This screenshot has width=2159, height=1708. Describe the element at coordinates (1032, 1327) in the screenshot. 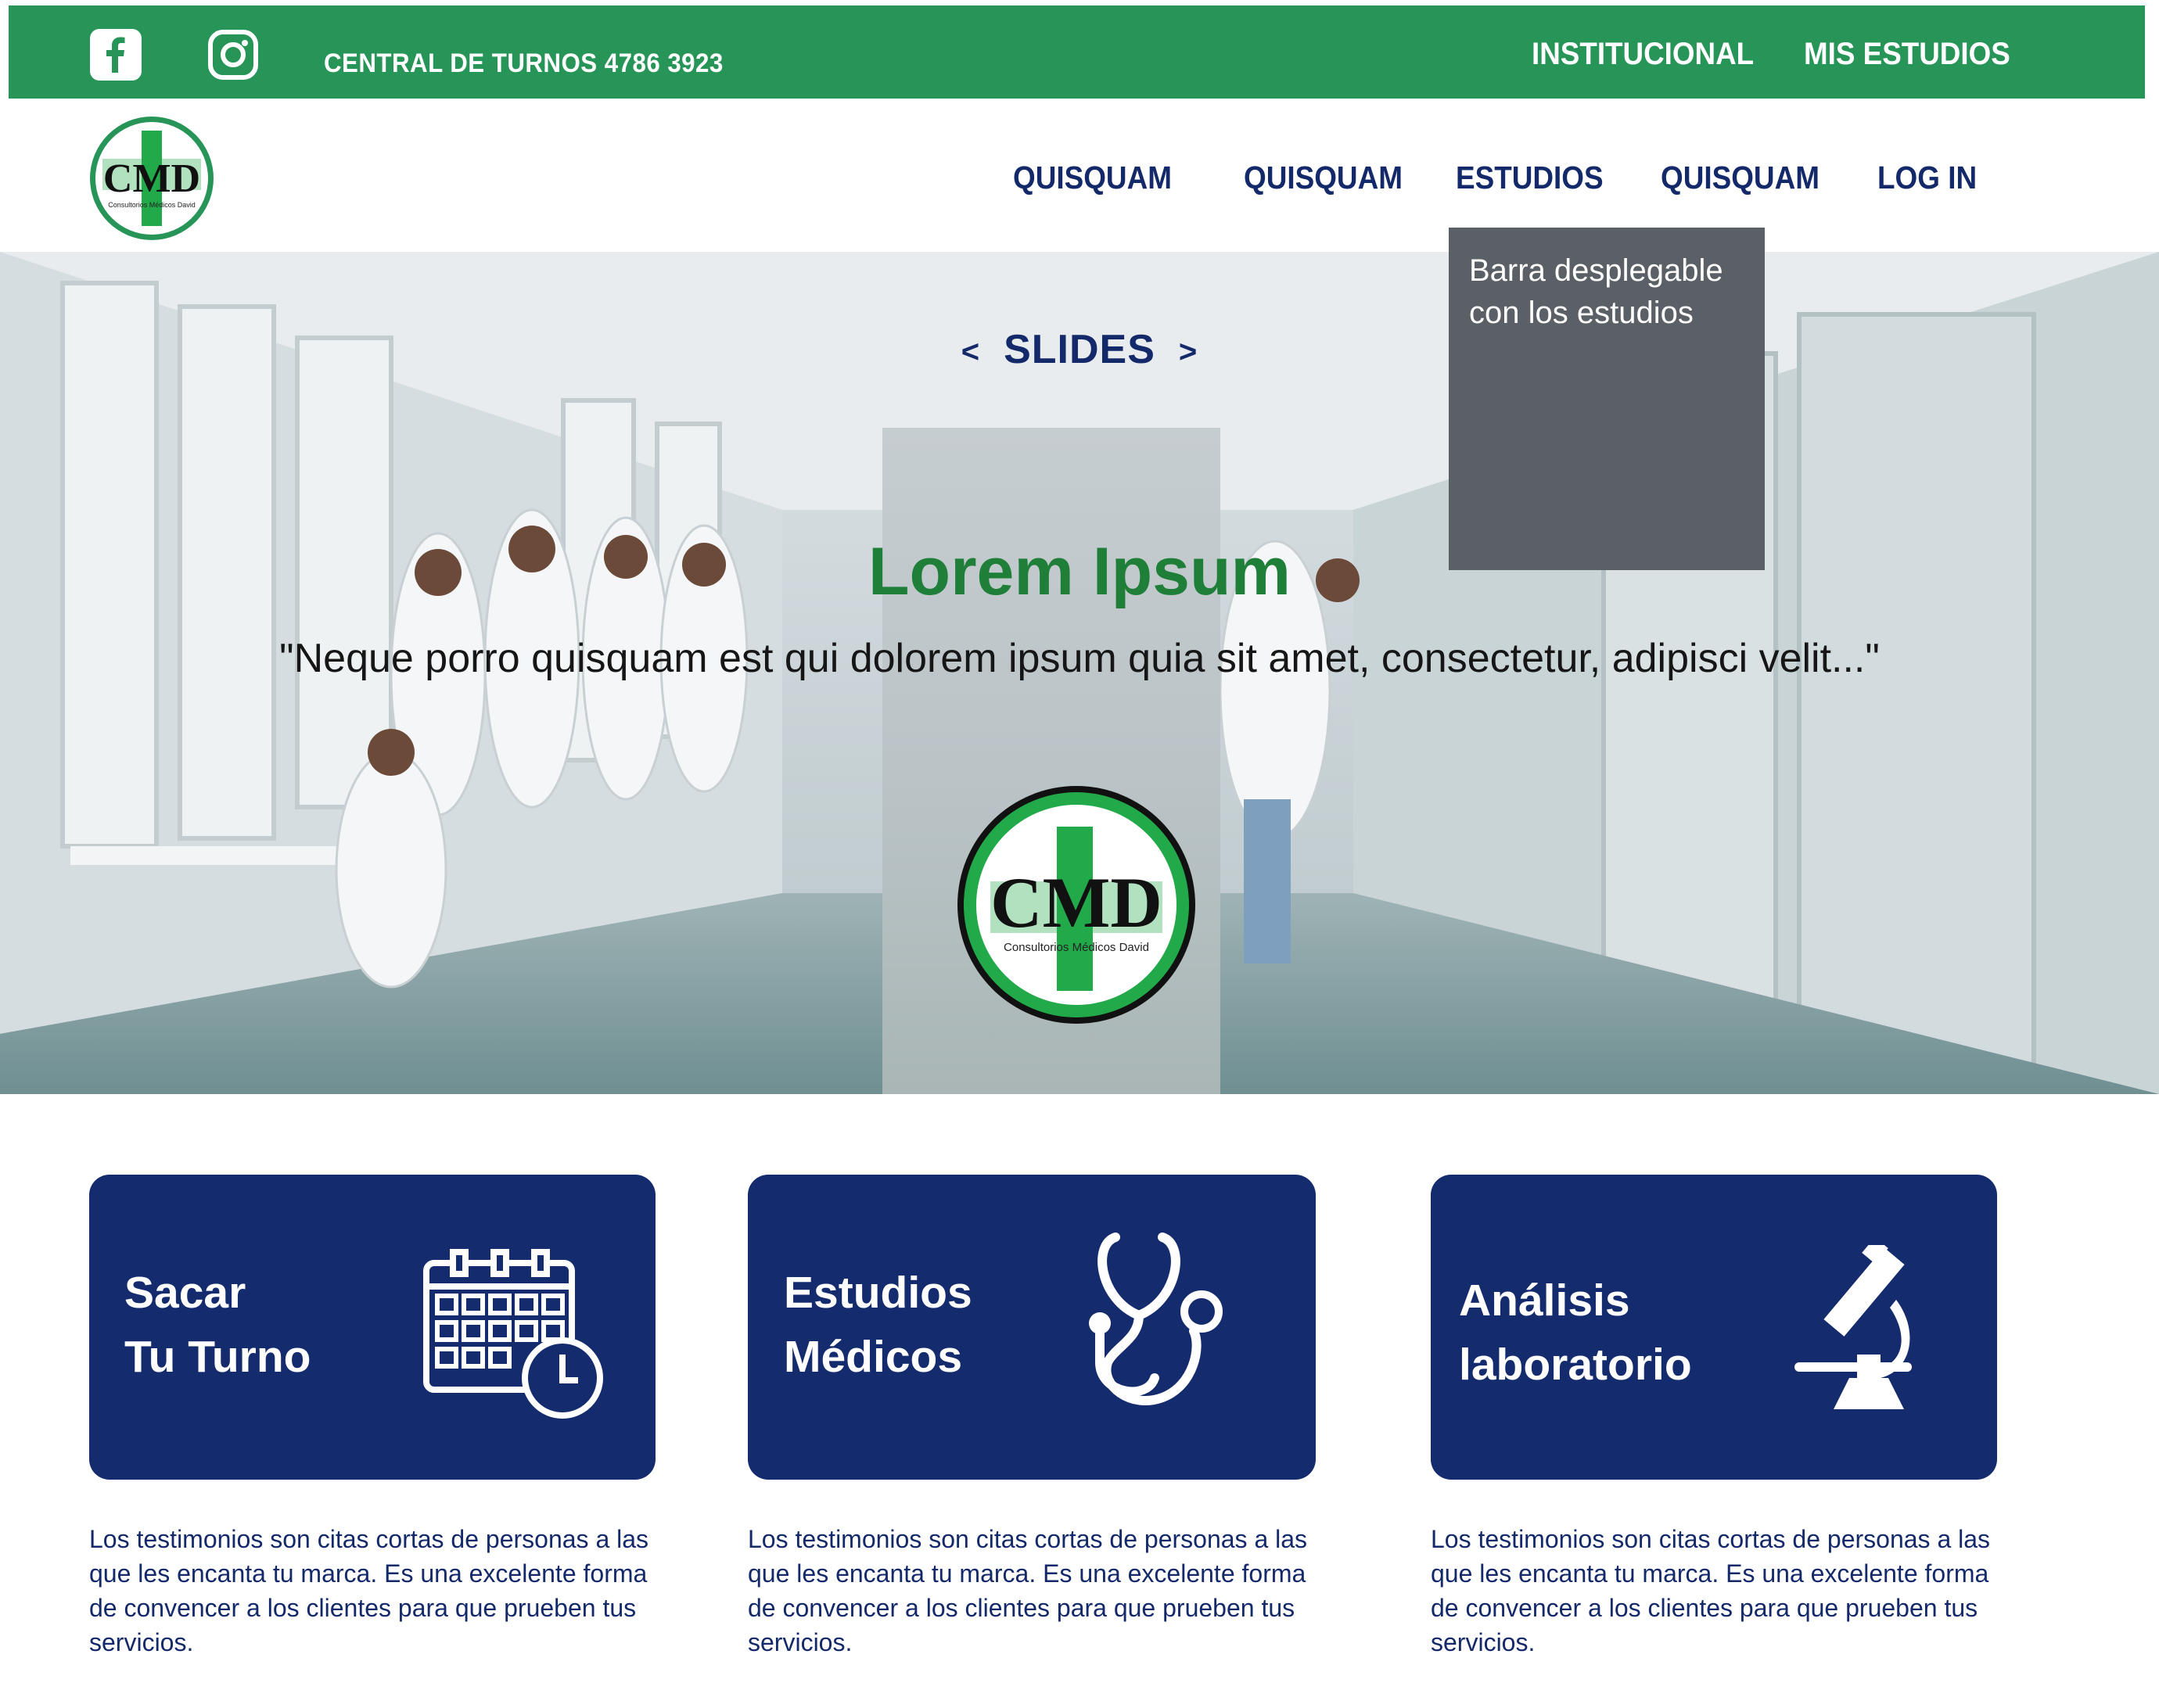

I see `card-estudios-medicos: Estudios Médicos` at that location.